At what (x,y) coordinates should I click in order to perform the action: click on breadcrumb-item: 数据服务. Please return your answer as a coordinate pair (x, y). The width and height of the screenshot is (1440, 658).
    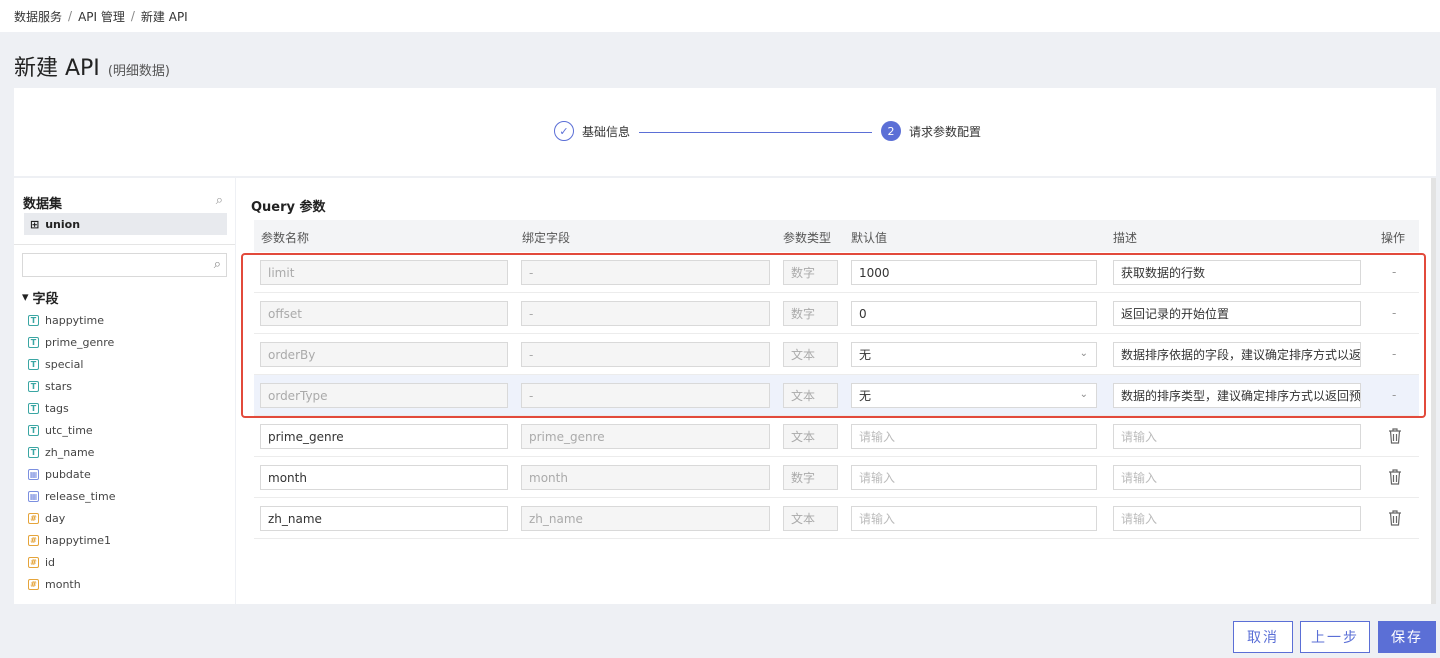
    Looking at the image, I should click on (38, 16).